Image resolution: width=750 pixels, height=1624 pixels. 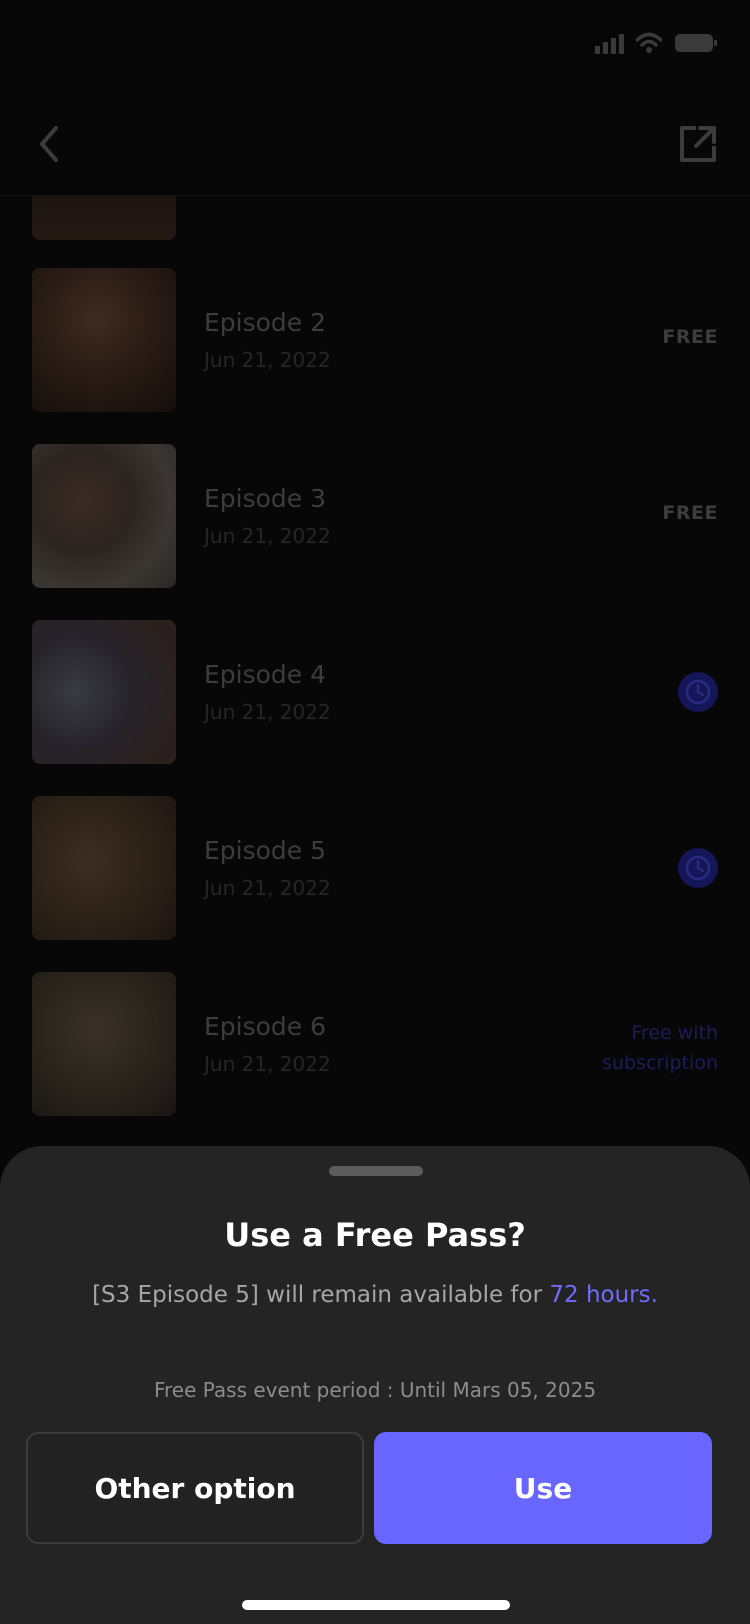 What do you see at coordinates (376, 1171) in the screenshot?
I see `sheet-grabber` at bounding box center [376, 1171].